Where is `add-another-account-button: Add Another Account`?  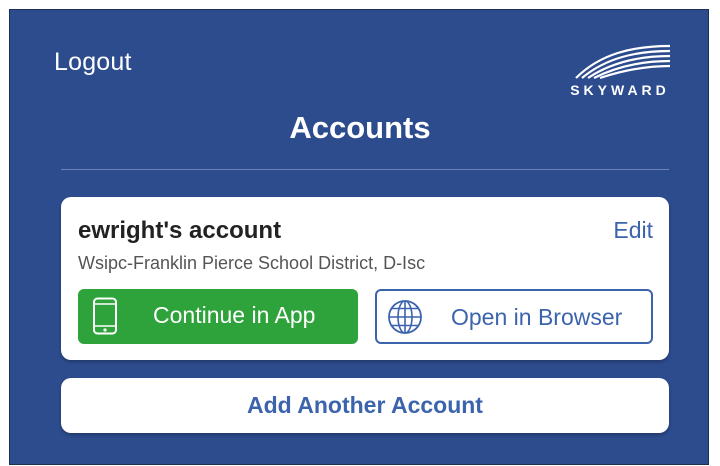
add-another-account-button: Add Another Account is located at coordinates (365, 405).